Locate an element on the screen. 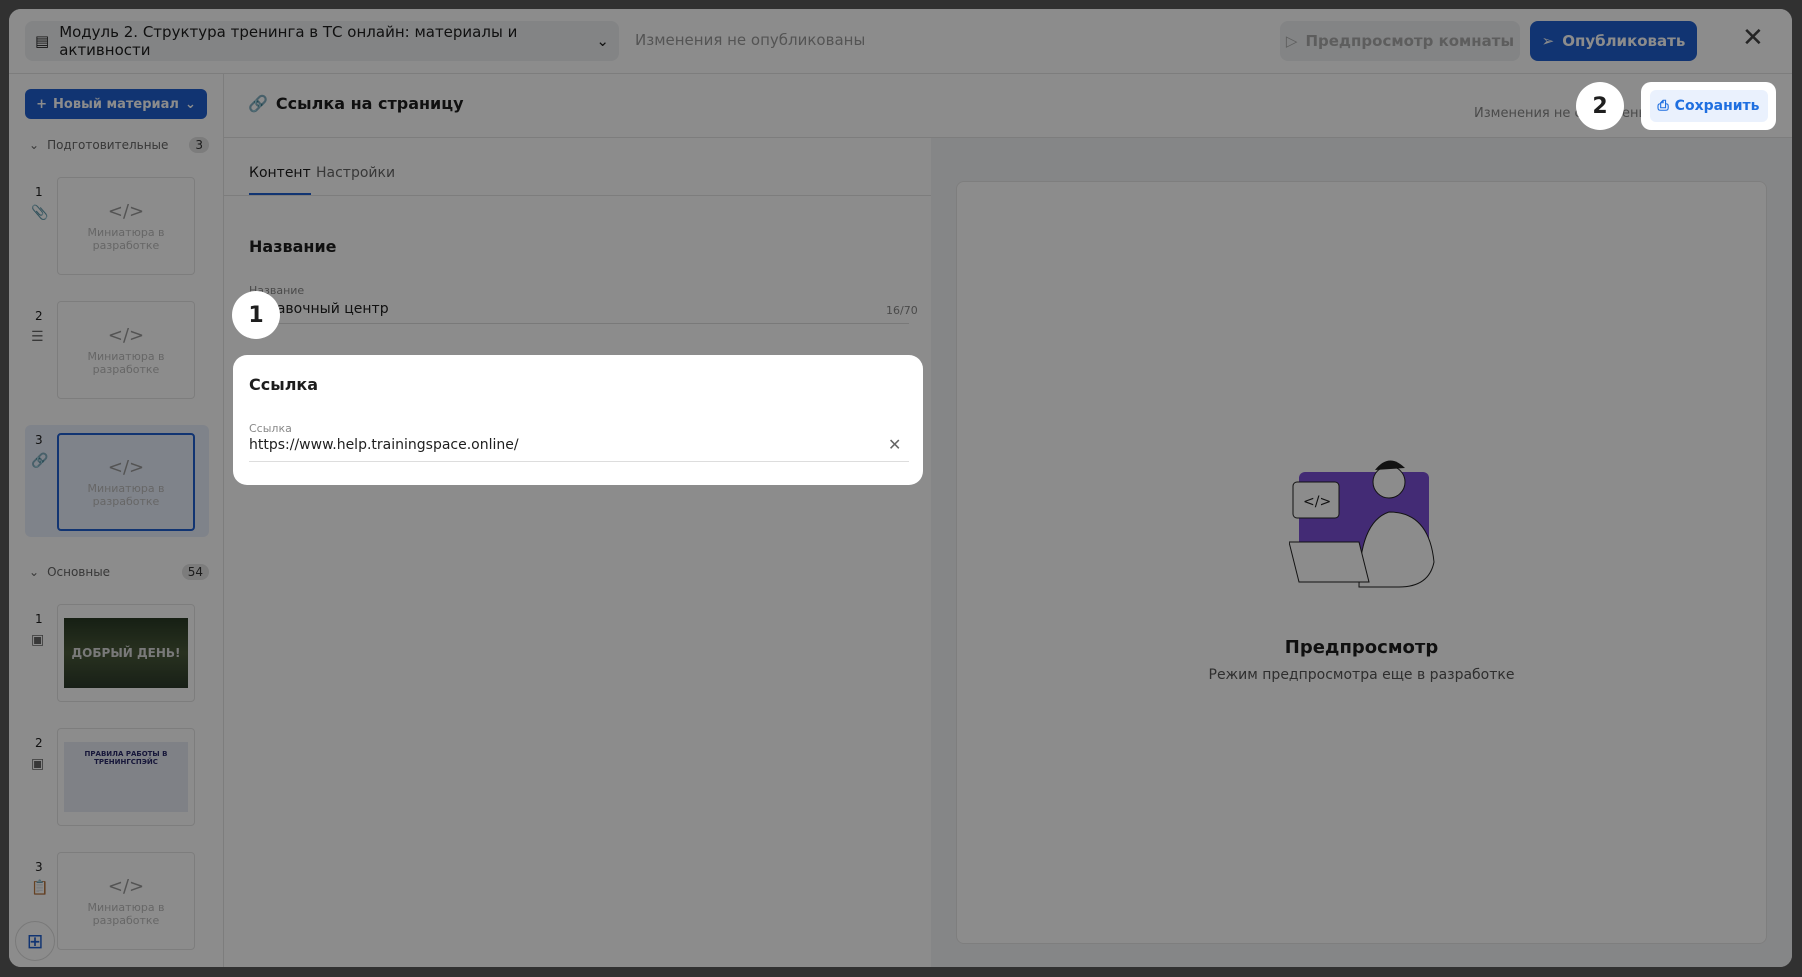 The image size is (1802, 977). step-marker-2: 2 is located at coordinates (1600, 106).